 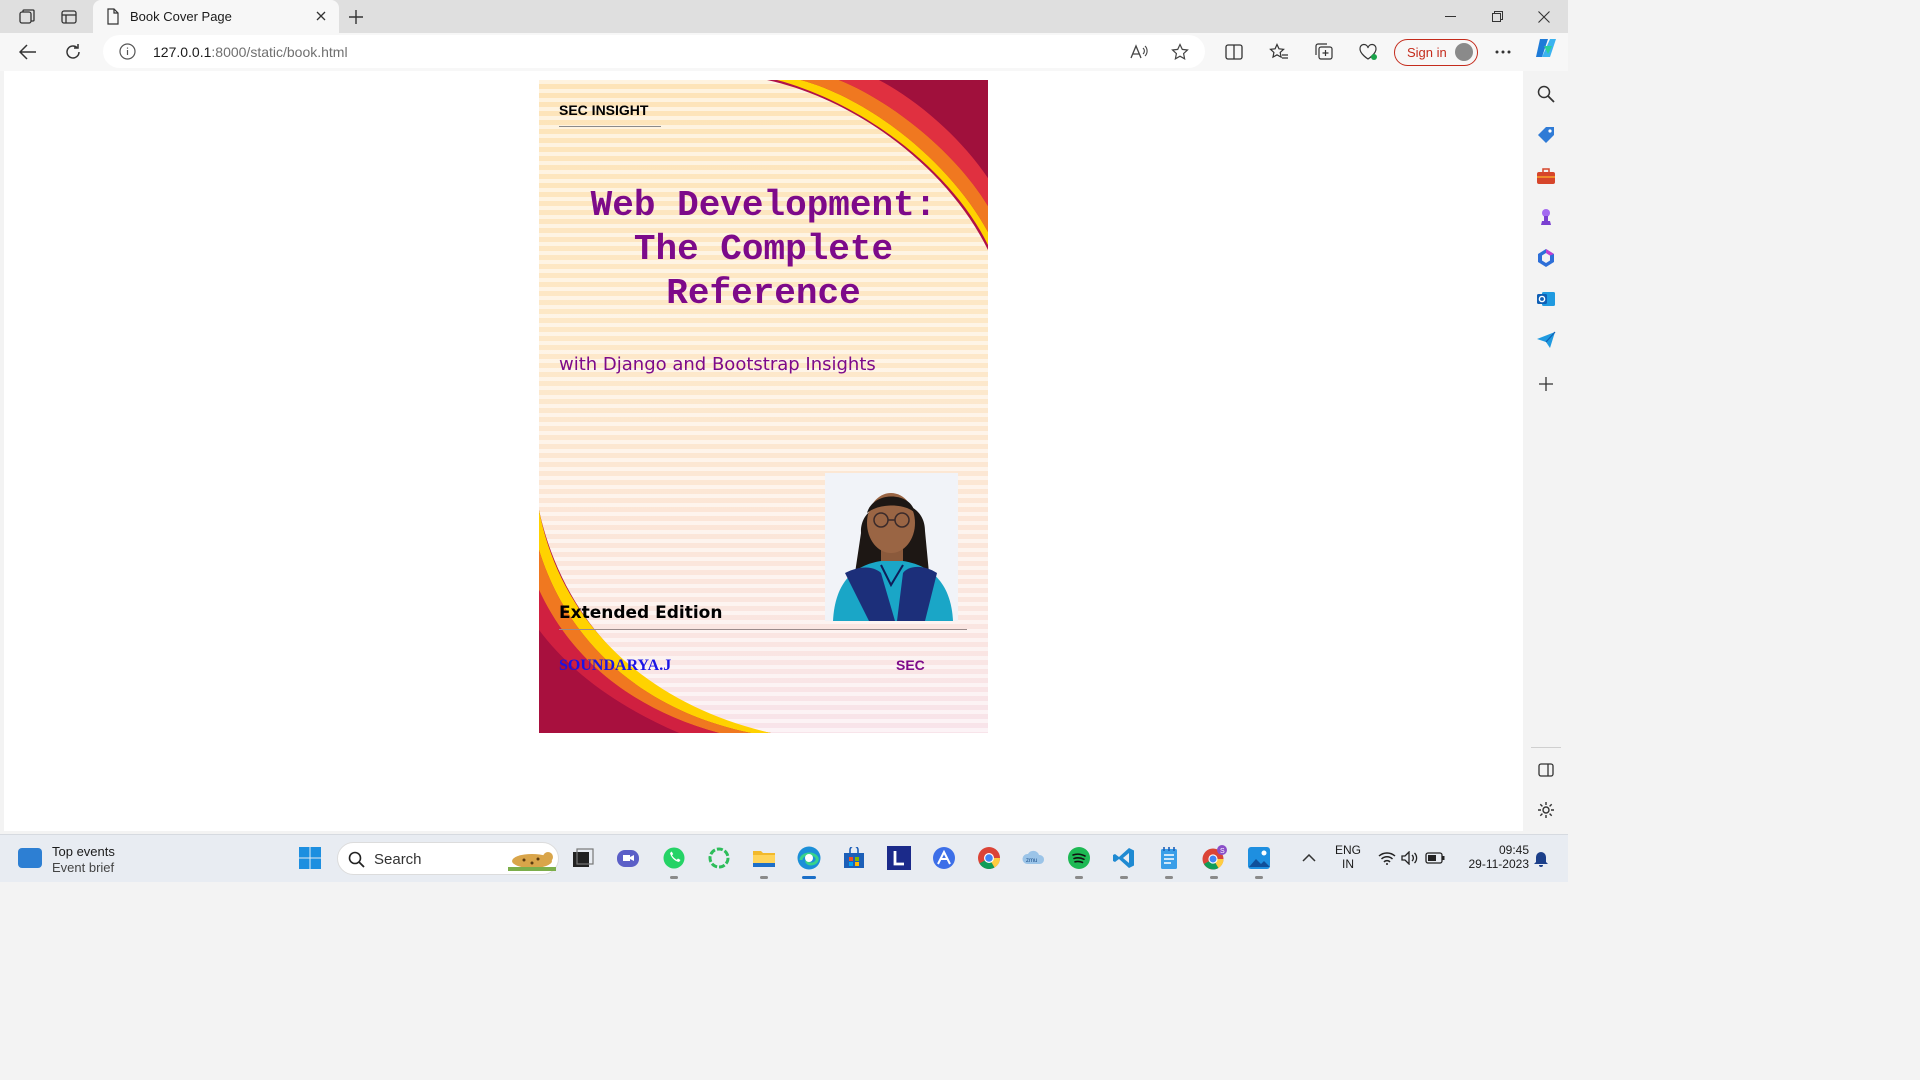 What do you see at coordinates (1503, 52) in the screenshot?
I see `more-options-icon` at bounding box center [1503, 52].